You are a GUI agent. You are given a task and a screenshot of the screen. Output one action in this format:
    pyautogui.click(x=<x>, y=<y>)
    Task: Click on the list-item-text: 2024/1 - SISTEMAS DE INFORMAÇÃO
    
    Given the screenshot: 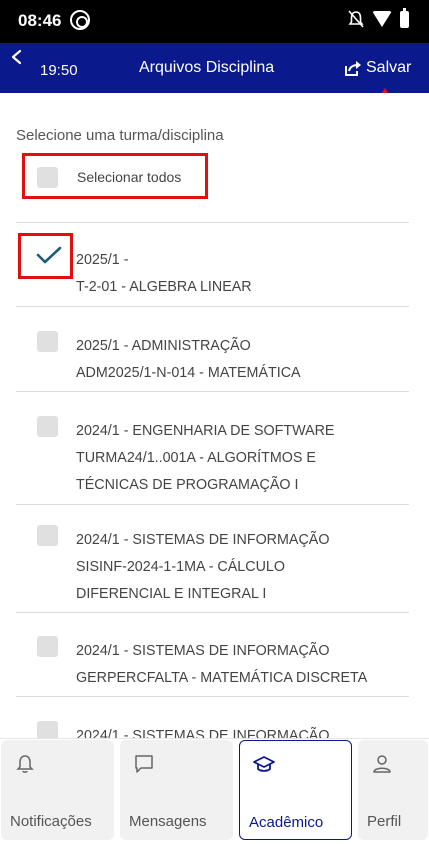 What is the action you would take?
    pyautogui.click(x=202, y=730)
    